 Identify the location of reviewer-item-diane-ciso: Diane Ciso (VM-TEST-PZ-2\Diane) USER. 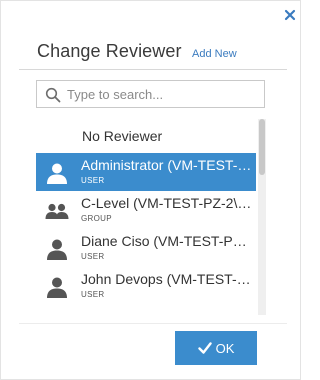
(146, 248).